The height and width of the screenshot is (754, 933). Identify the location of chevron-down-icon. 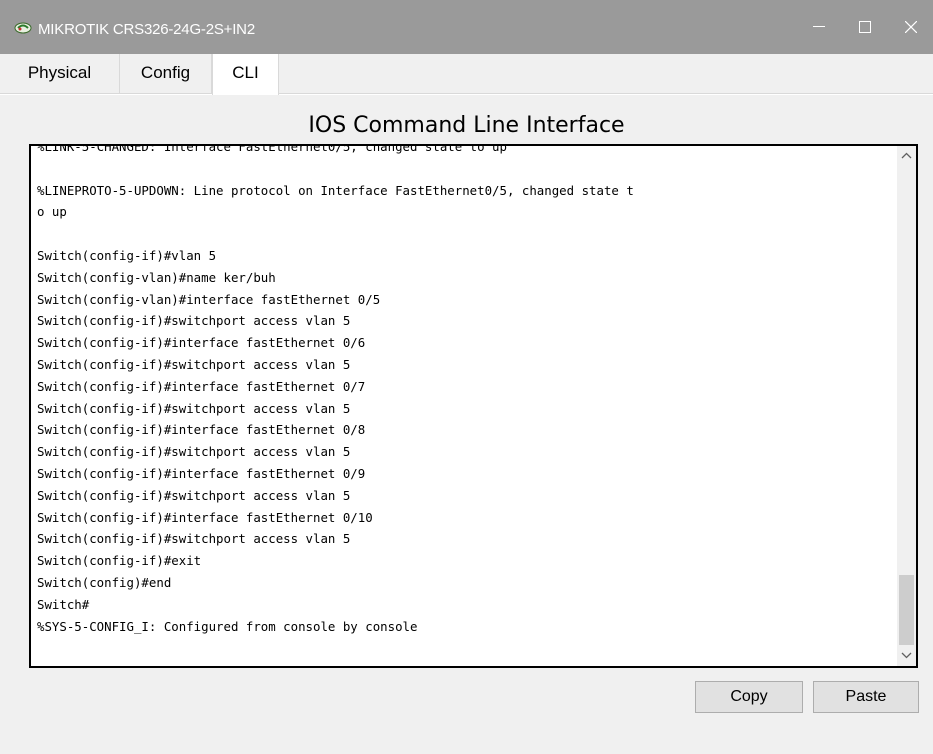
(906, 655).